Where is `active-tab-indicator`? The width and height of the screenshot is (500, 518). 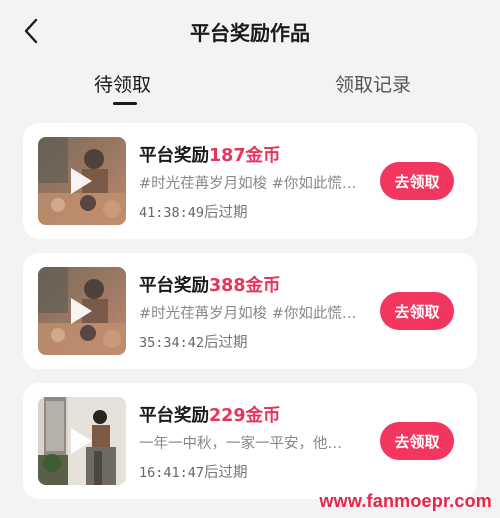
active-tab-indicator is located at coordinates (125, 103).